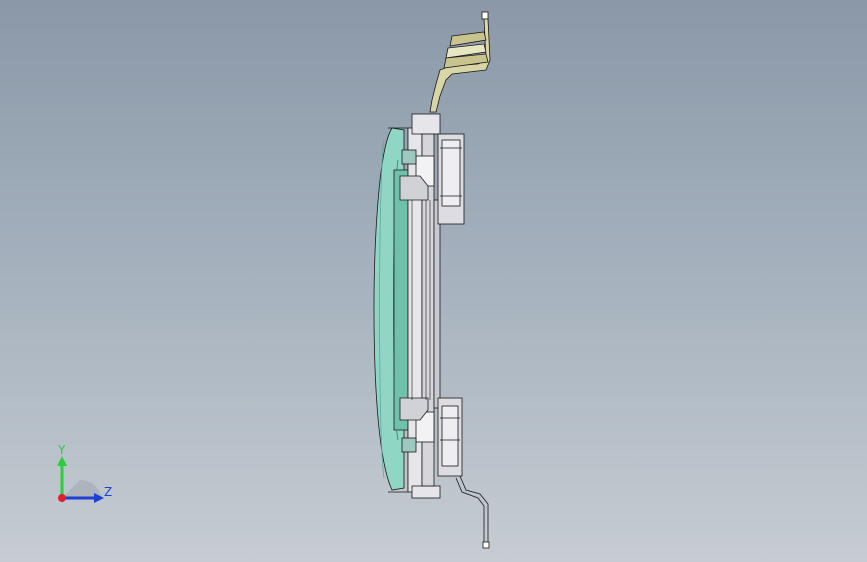 This screenshot has height=562, width=867. Describe the element at coordinates (61, 450) in the screenshot. I see `y-axis-label: Y` at that location.